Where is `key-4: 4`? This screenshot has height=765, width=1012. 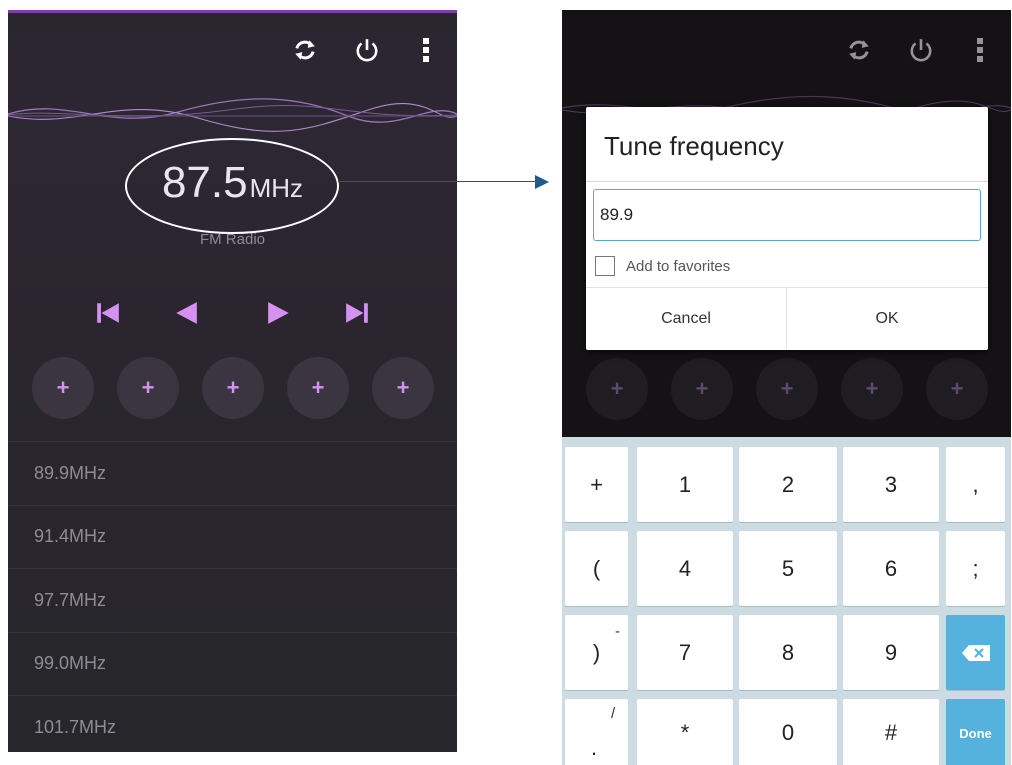 key-4: 4 is located at coordinates (685, 568).